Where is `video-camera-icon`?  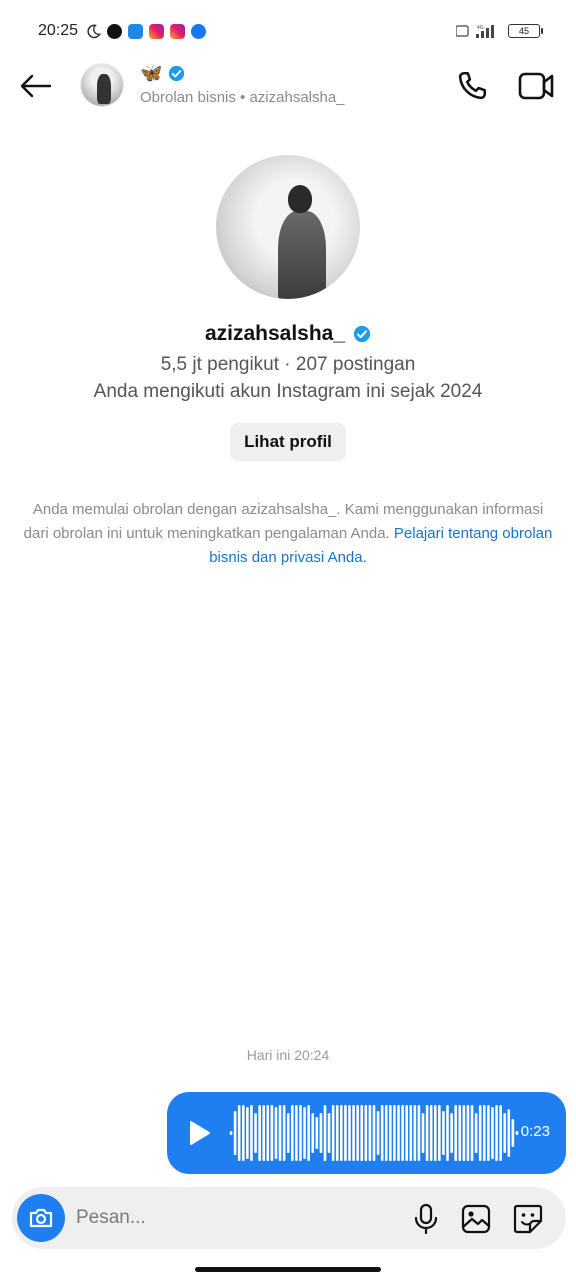 video-camera-icon is located at coordinates (536, 86).